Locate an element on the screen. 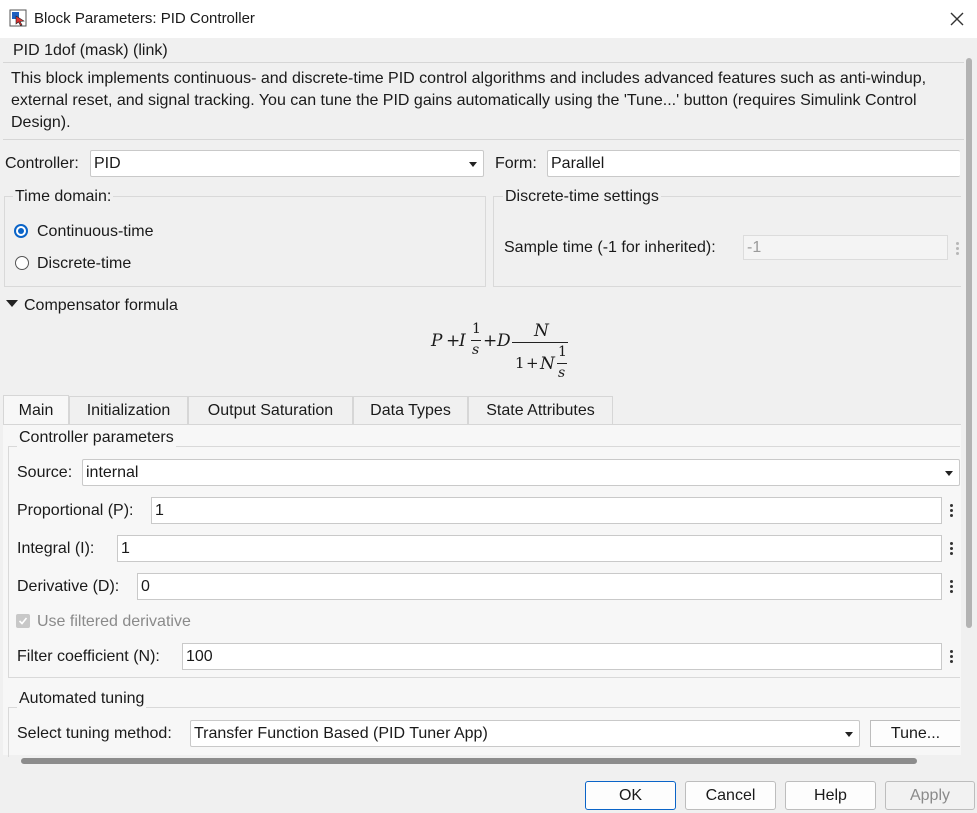  tab-initialization: Initialization is located at coordinates (128, 410).